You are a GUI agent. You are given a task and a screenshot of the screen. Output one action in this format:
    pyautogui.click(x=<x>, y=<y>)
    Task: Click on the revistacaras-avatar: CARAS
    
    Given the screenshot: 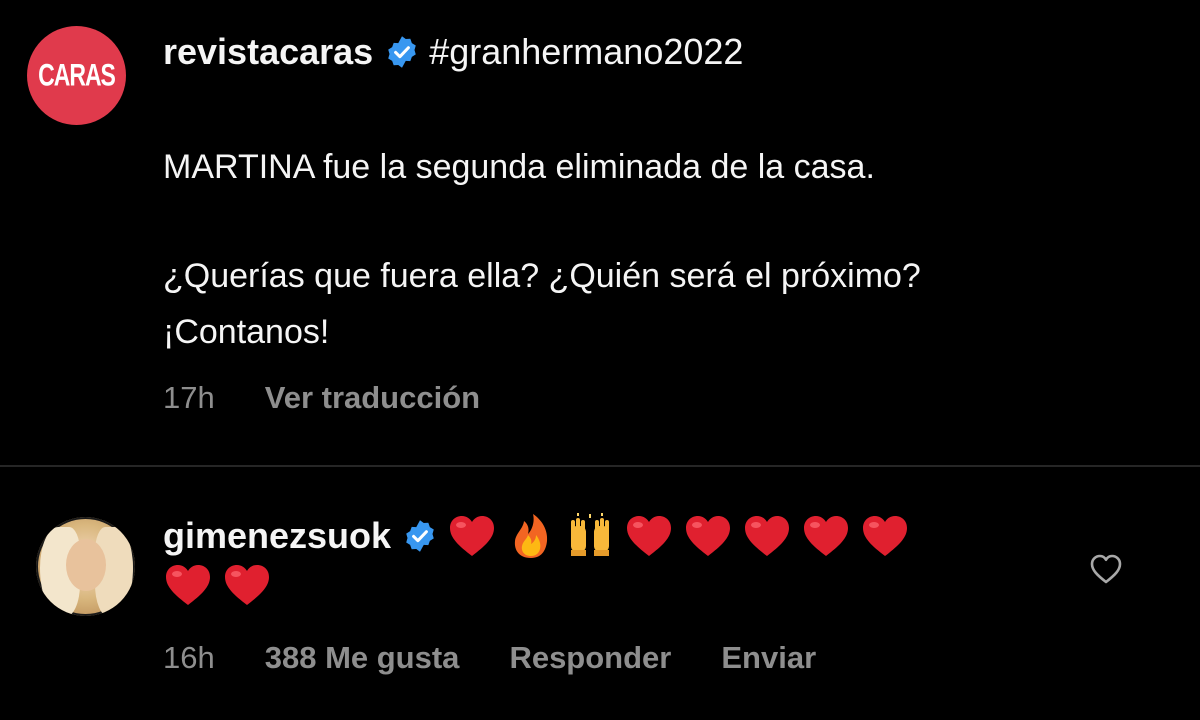 What is the action you would take?
    pyautogui.click(x=76, y=75)
    